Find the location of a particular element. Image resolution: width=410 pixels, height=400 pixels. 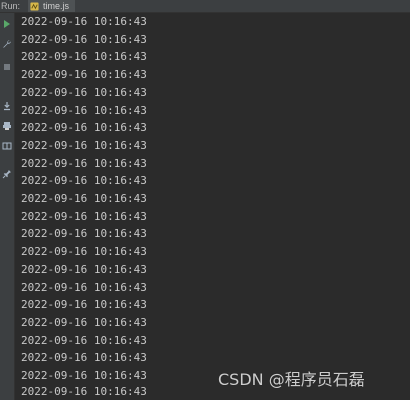

stop-icon is located at coordinates (7, 67).